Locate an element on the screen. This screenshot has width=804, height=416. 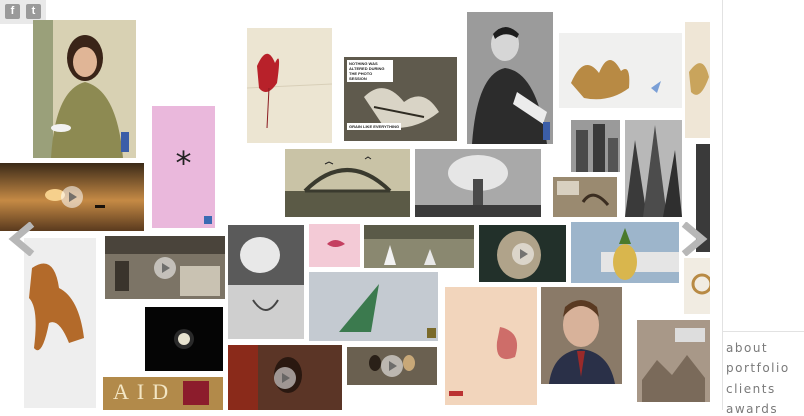
portfolio-tile-man-reading is located at coordinates (510, 78).